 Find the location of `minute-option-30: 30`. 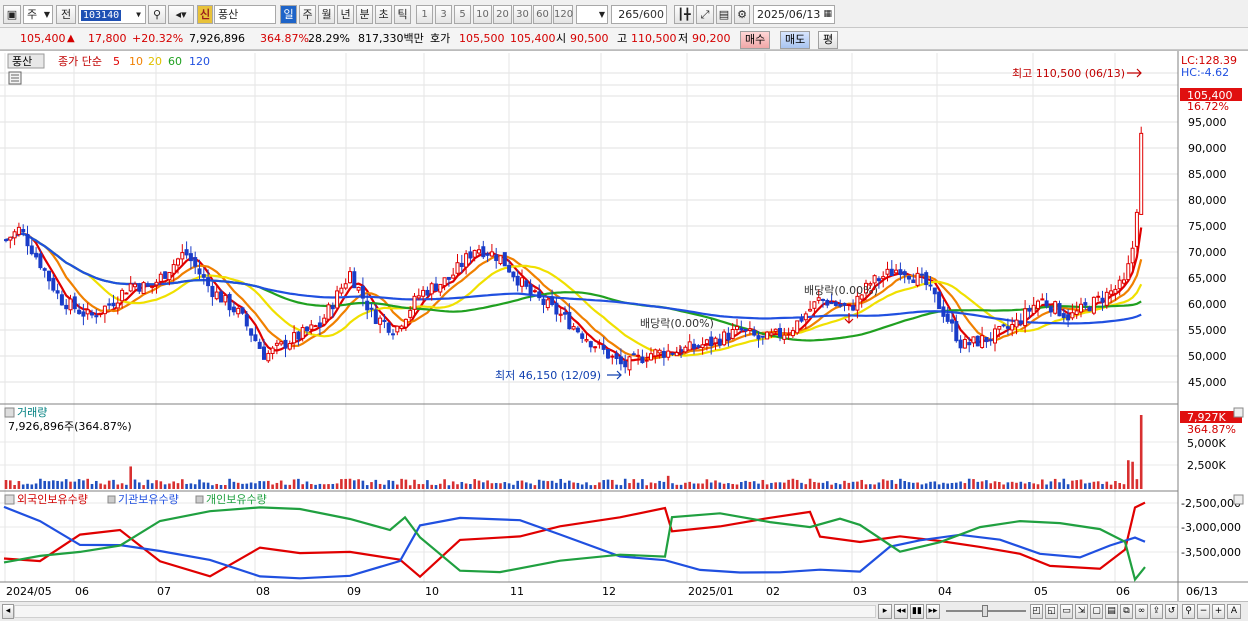

minute-option-30: 30 is located at coordinates (522, 14).